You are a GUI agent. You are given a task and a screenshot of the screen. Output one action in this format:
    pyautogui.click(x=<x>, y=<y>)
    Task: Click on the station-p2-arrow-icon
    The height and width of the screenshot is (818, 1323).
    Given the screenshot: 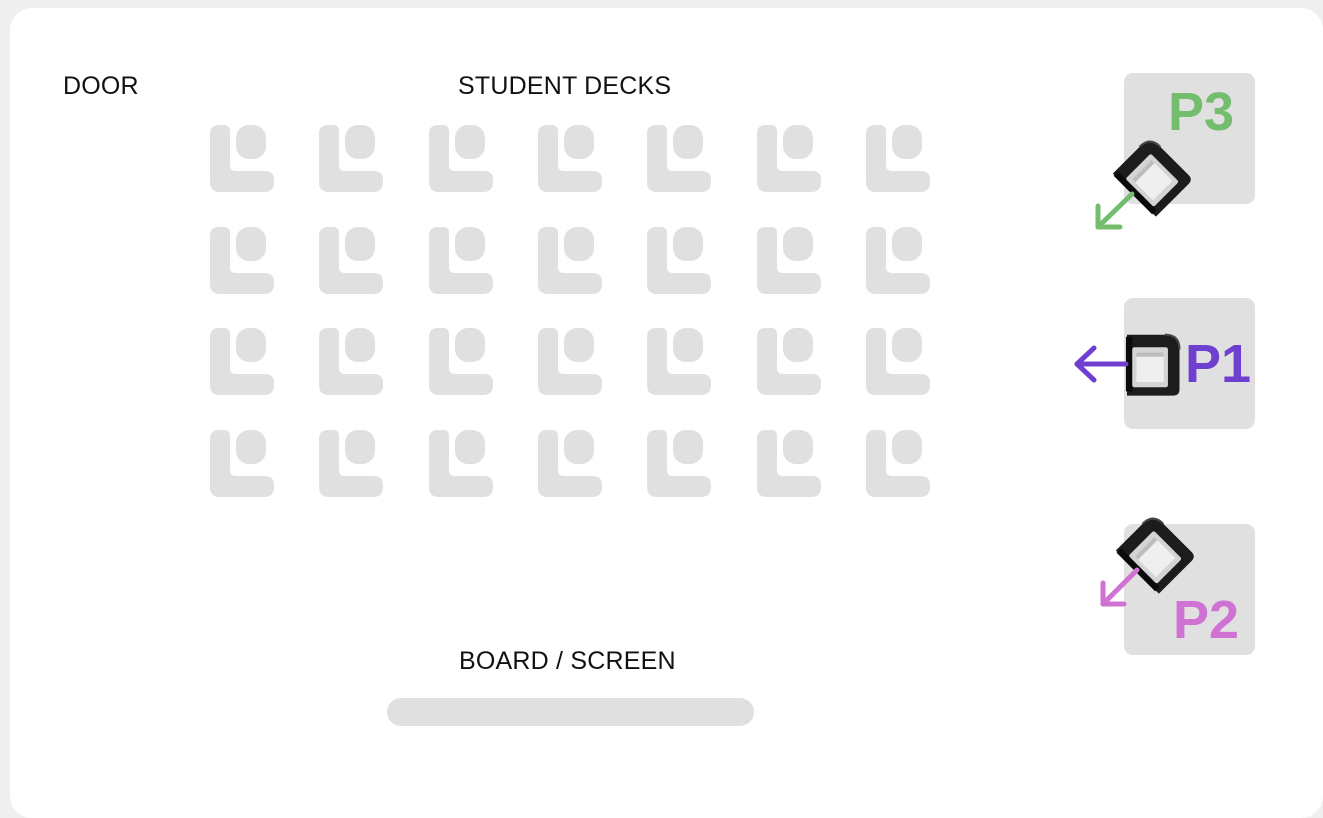 What is the action you would take?
    pyautogui.click(x=1120, y=587)
    